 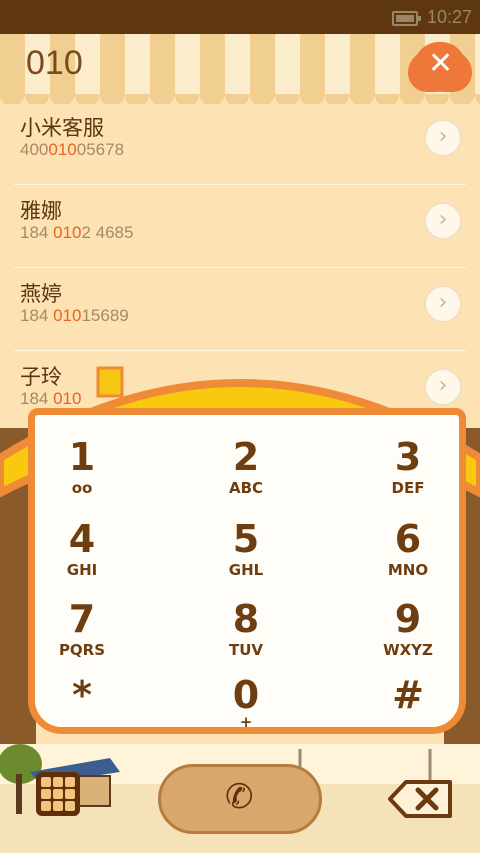 What do you see at coordinates (449, 17) in the screenshot?
I see `status-time: 10:27` at bounding box center [449, 17].